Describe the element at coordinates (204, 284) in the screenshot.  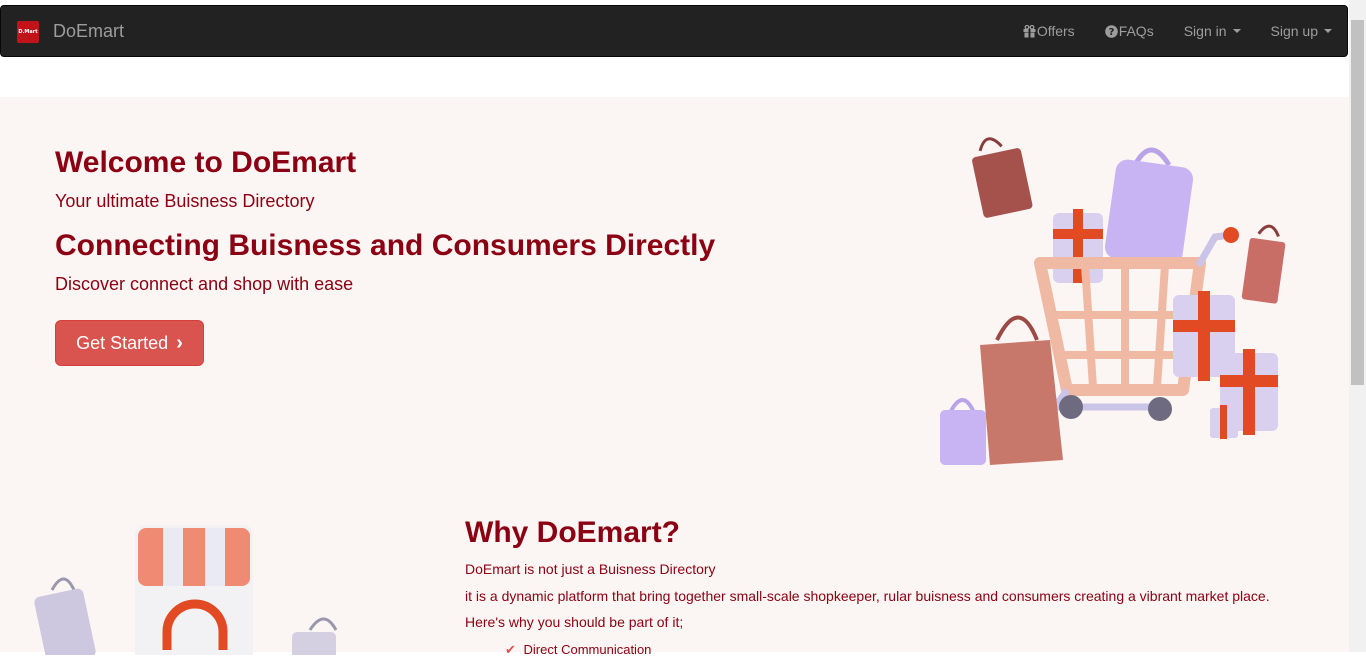
I see `hero-tagline: Discover connect and shop with ease` at that location.